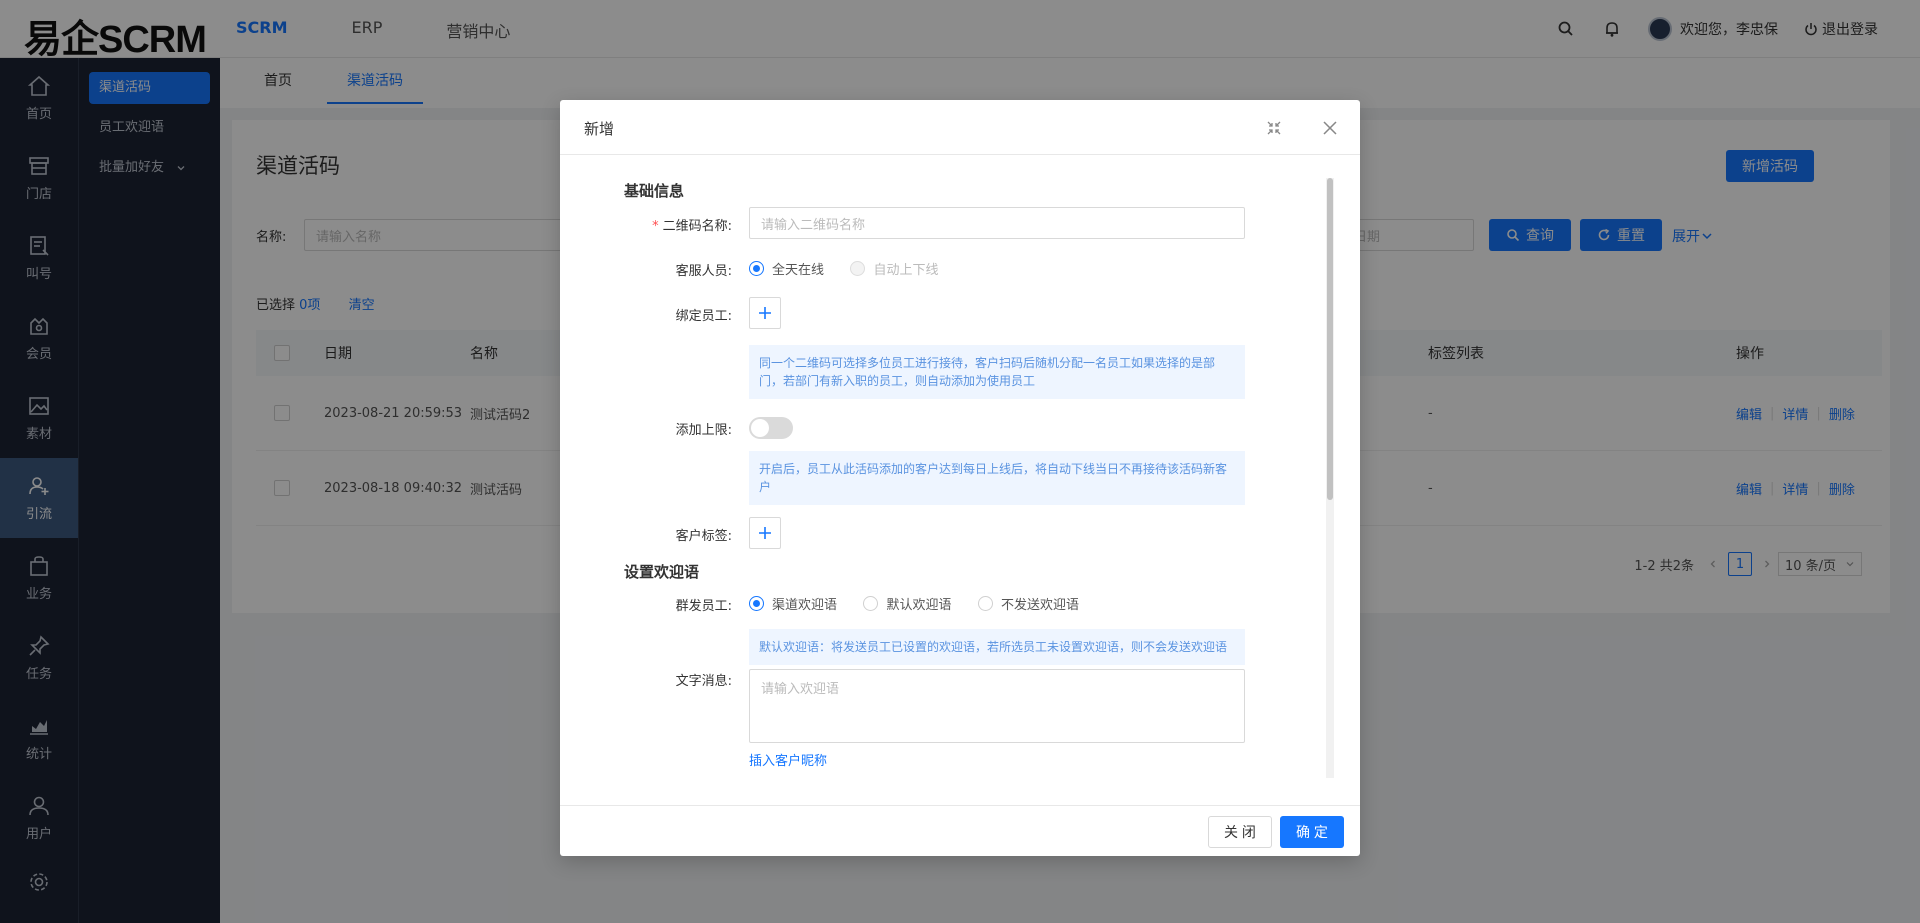 The image size is (1920, 923). I want to click on close-icon, so click(1330, 128).